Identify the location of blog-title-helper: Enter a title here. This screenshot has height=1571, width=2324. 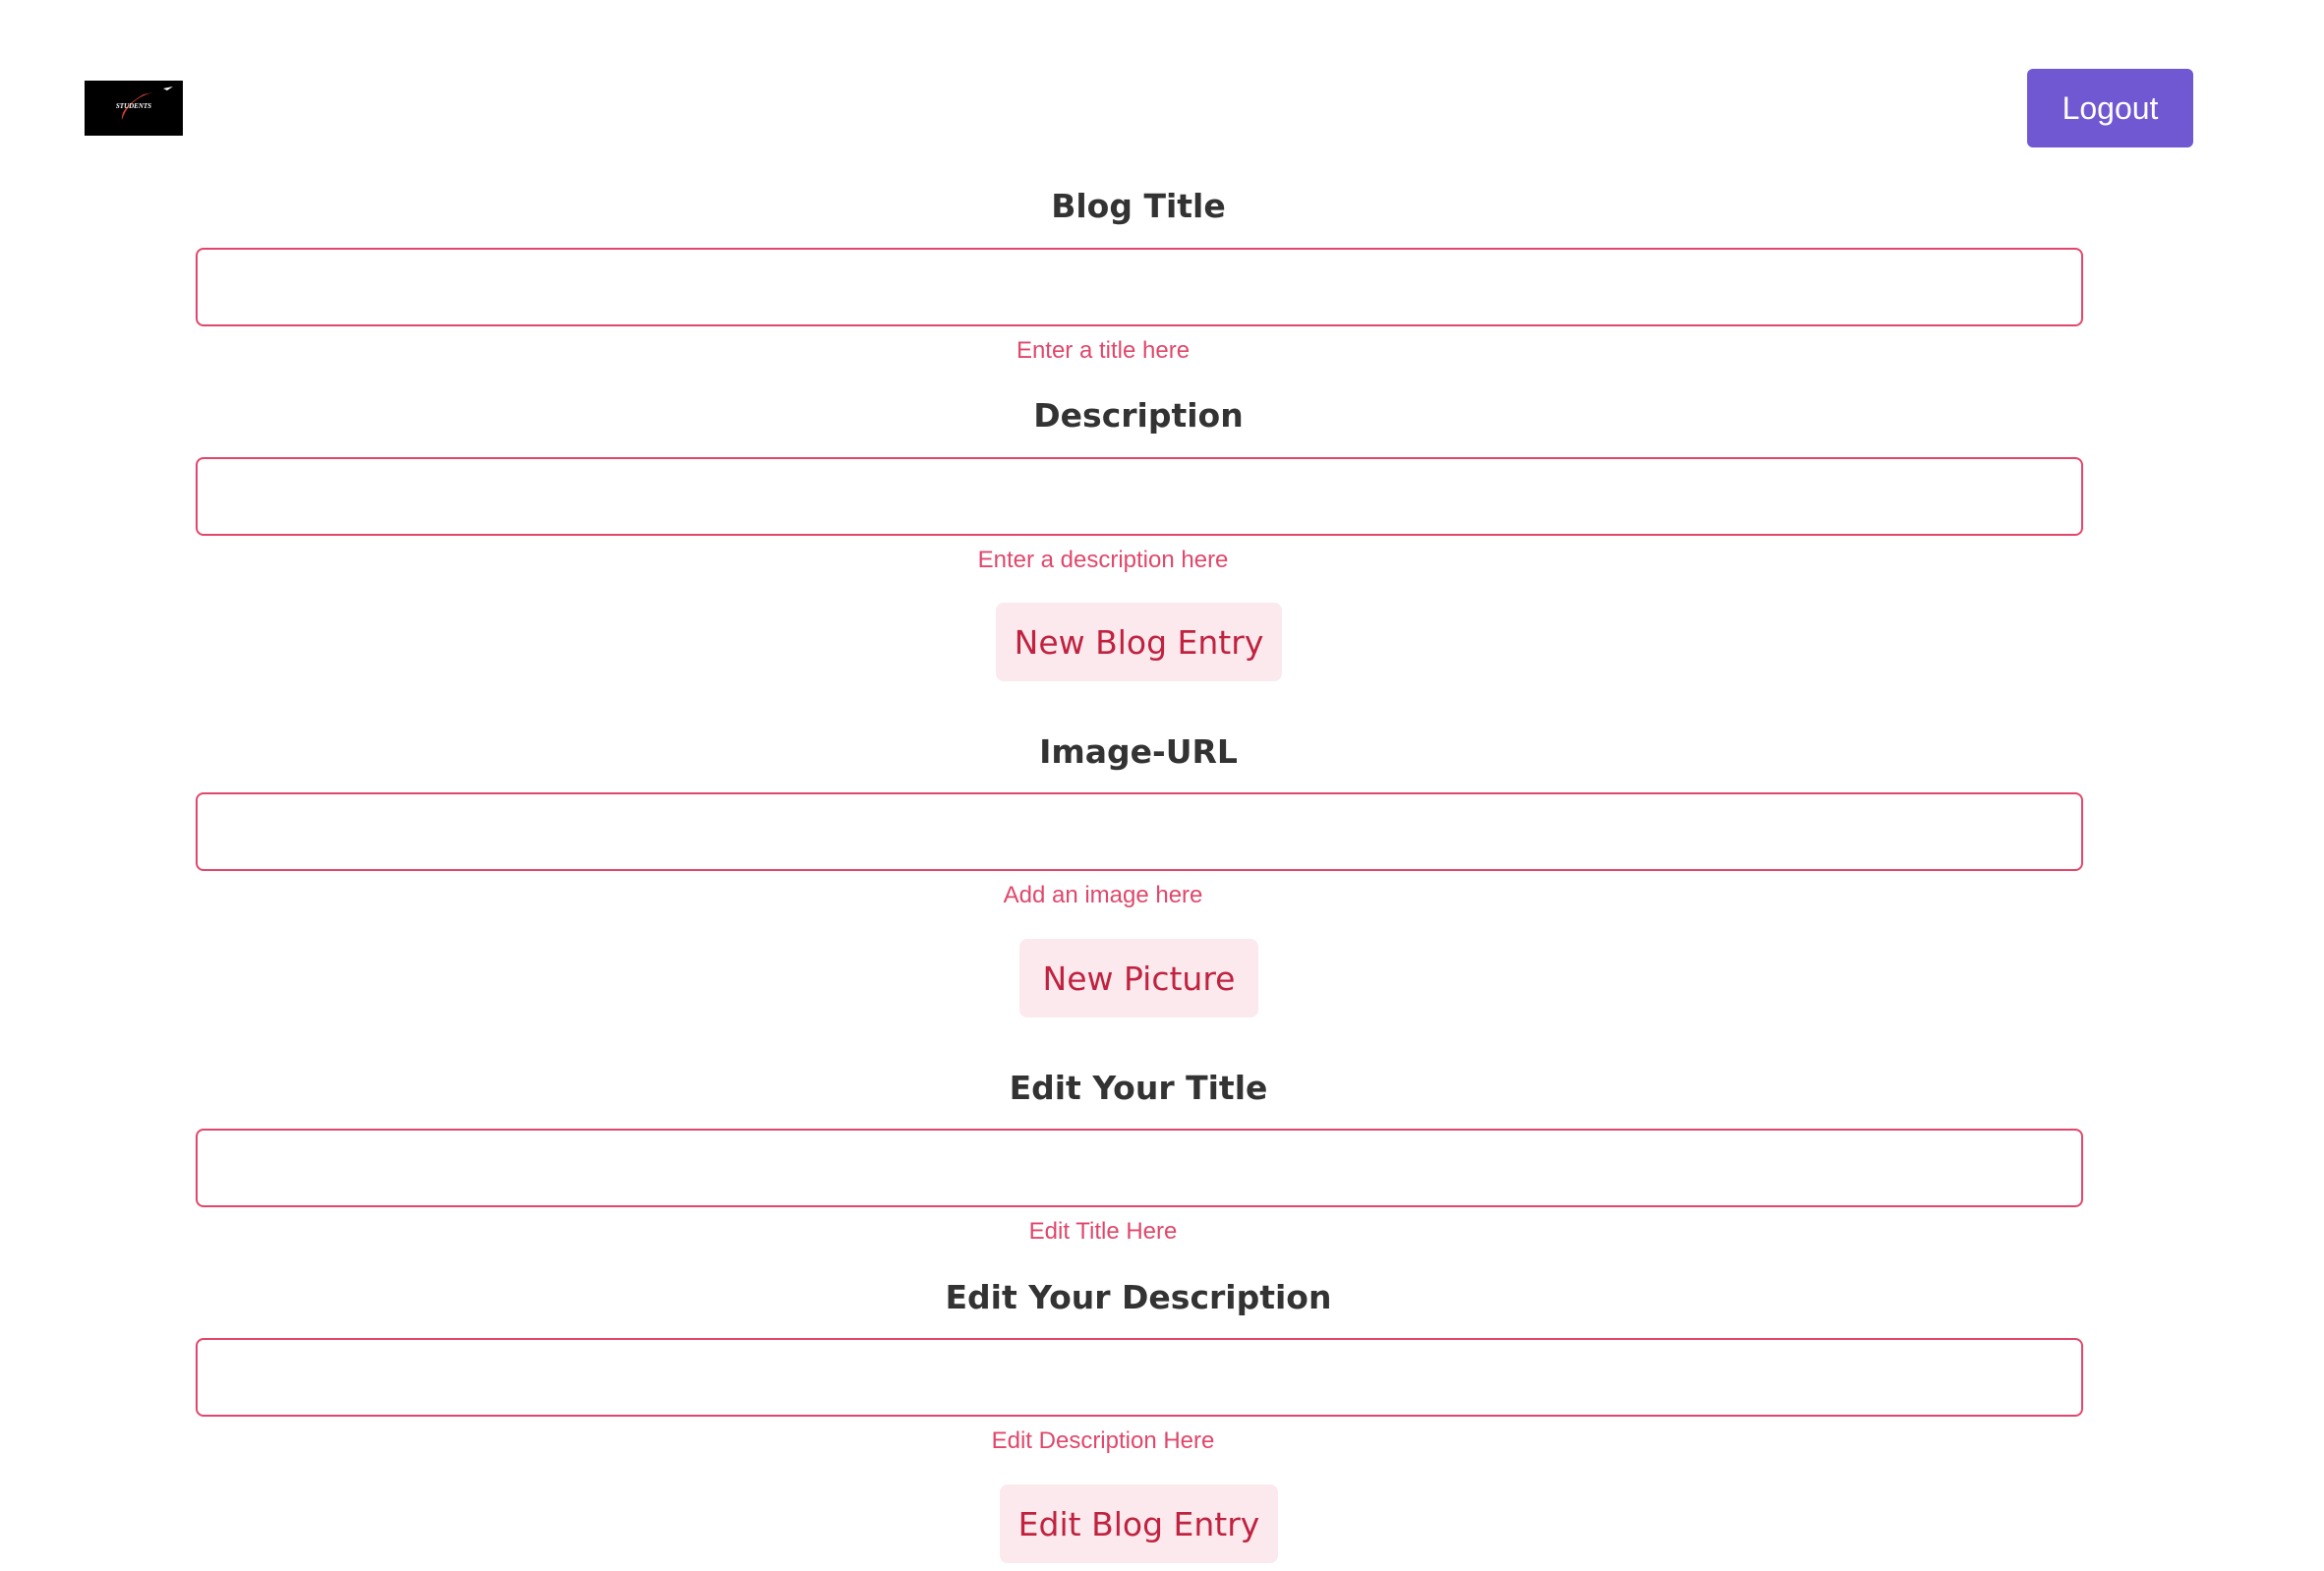
(1103, 350).